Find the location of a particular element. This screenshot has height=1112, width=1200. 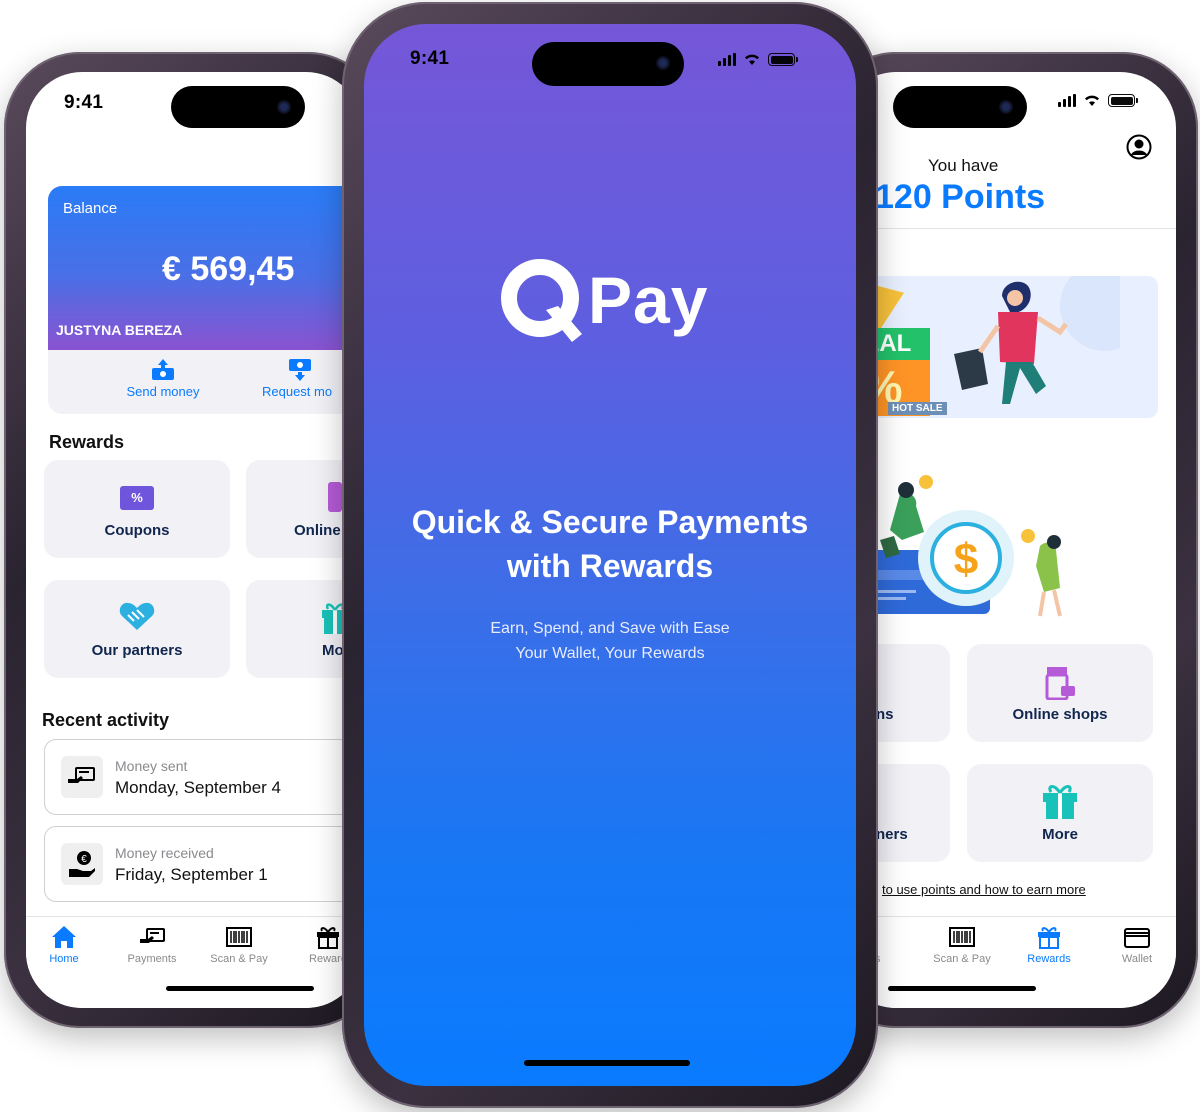

profile-icon is located at coordinates (1139, 147).